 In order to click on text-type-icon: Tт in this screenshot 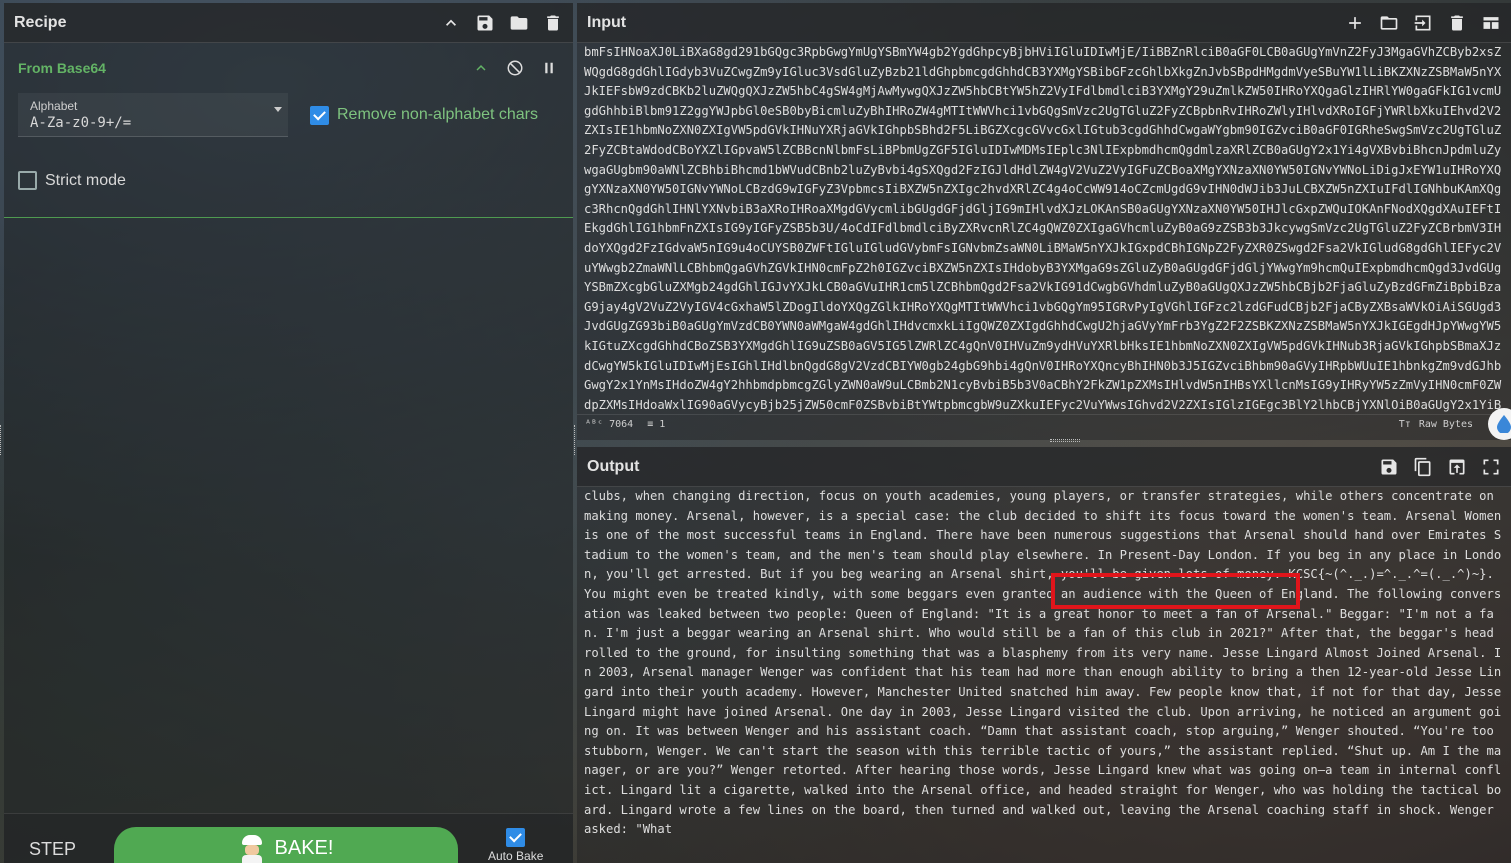, I will do `click(1404, 424)`.